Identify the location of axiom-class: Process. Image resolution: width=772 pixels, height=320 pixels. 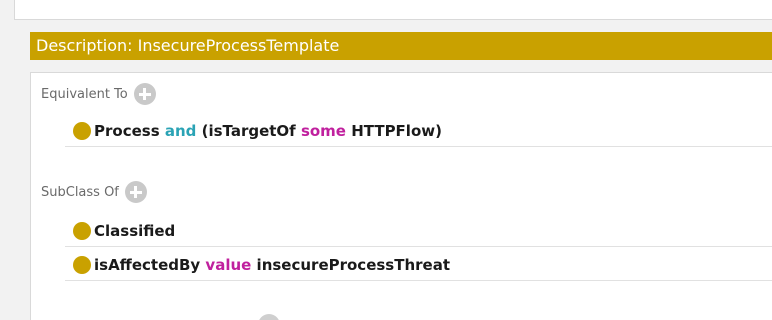
(127, 130).